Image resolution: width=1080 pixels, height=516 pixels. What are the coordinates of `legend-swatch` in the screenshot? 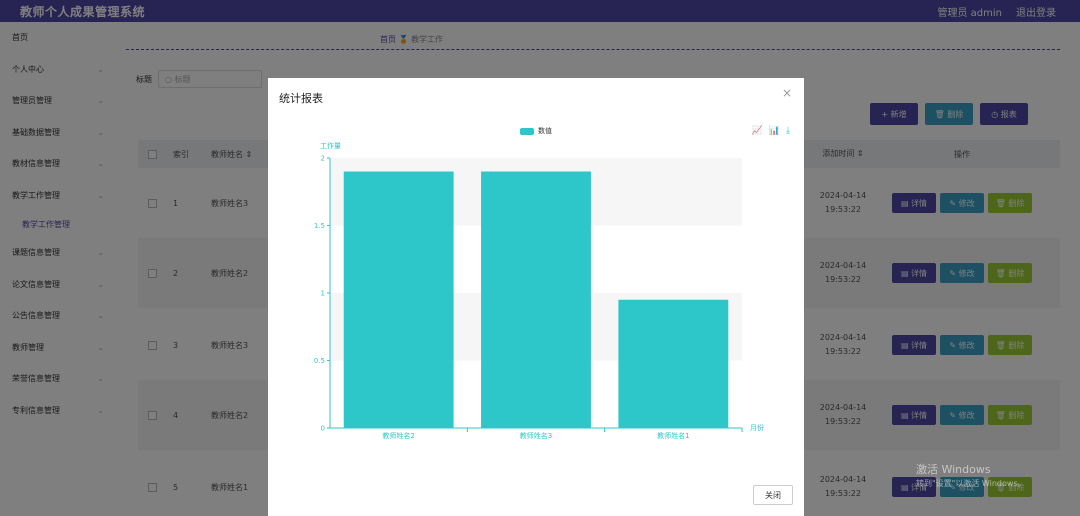 It's located at (527, 131).